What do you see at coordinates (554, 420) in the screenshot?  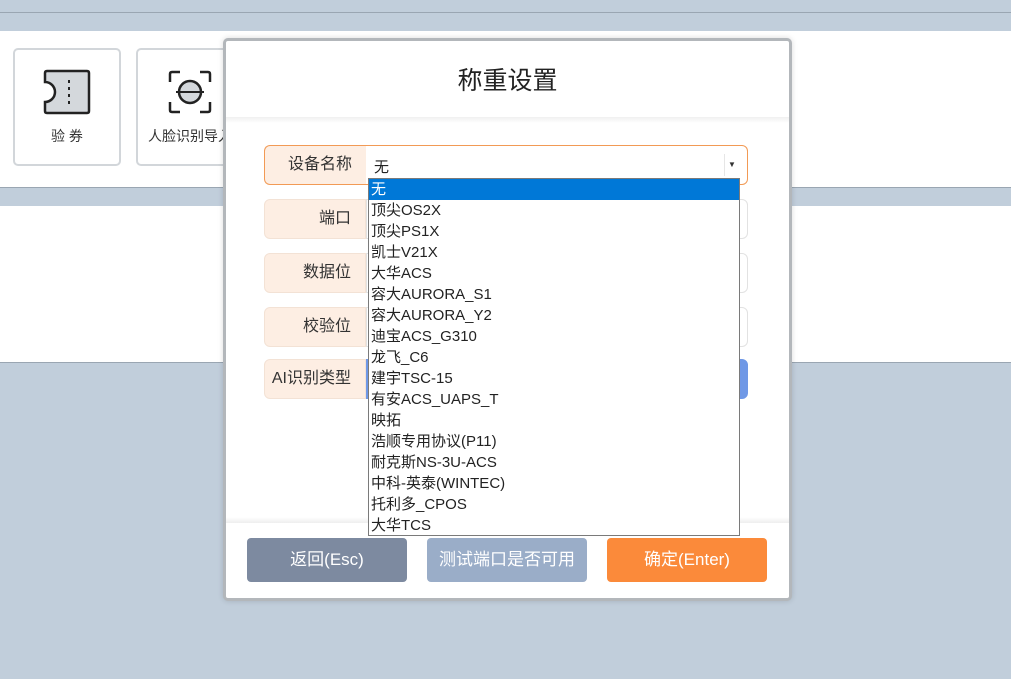 I see `dropdown-option: 映拓` at bounding box center [554, 420].